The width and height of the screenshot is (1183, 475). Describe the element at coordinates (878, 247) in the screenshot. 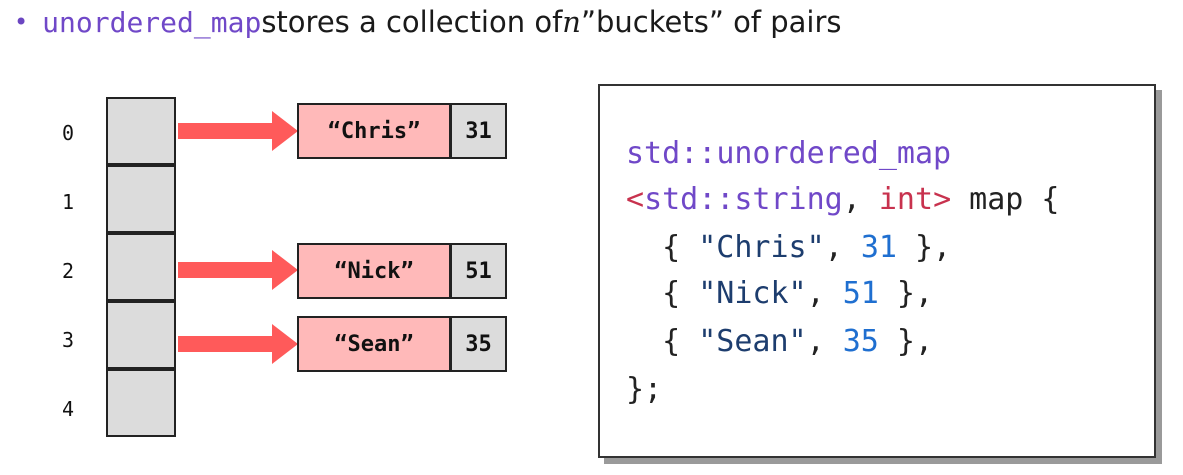

I see `code-token: 31` at that location.